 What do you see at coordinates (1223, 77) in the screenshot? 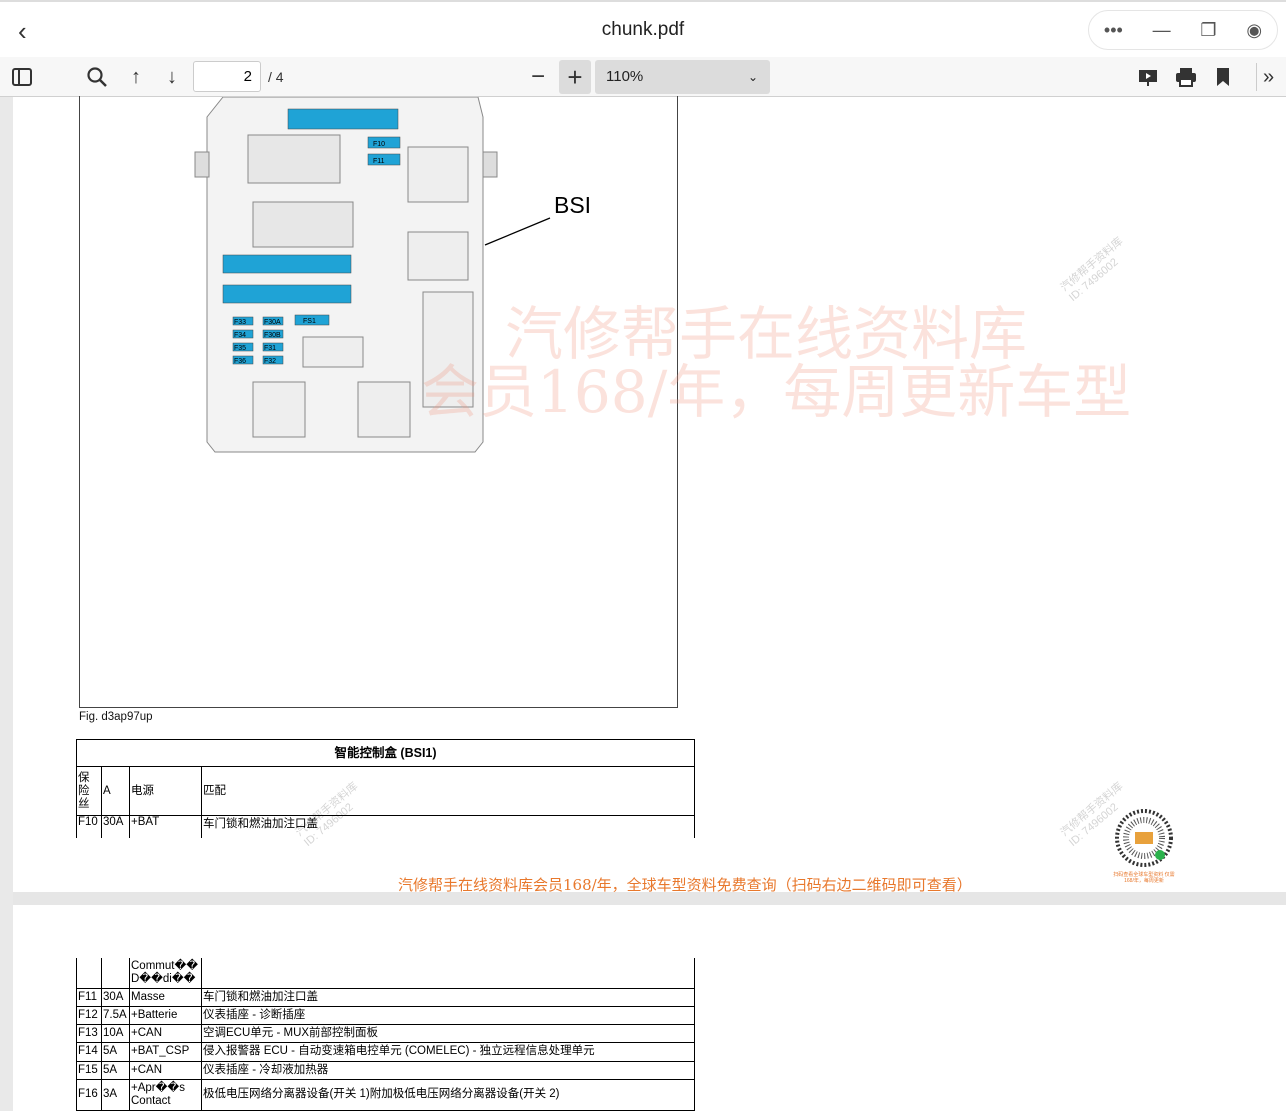
I see `bookmark-icon` at bounding box center [1223, 77].